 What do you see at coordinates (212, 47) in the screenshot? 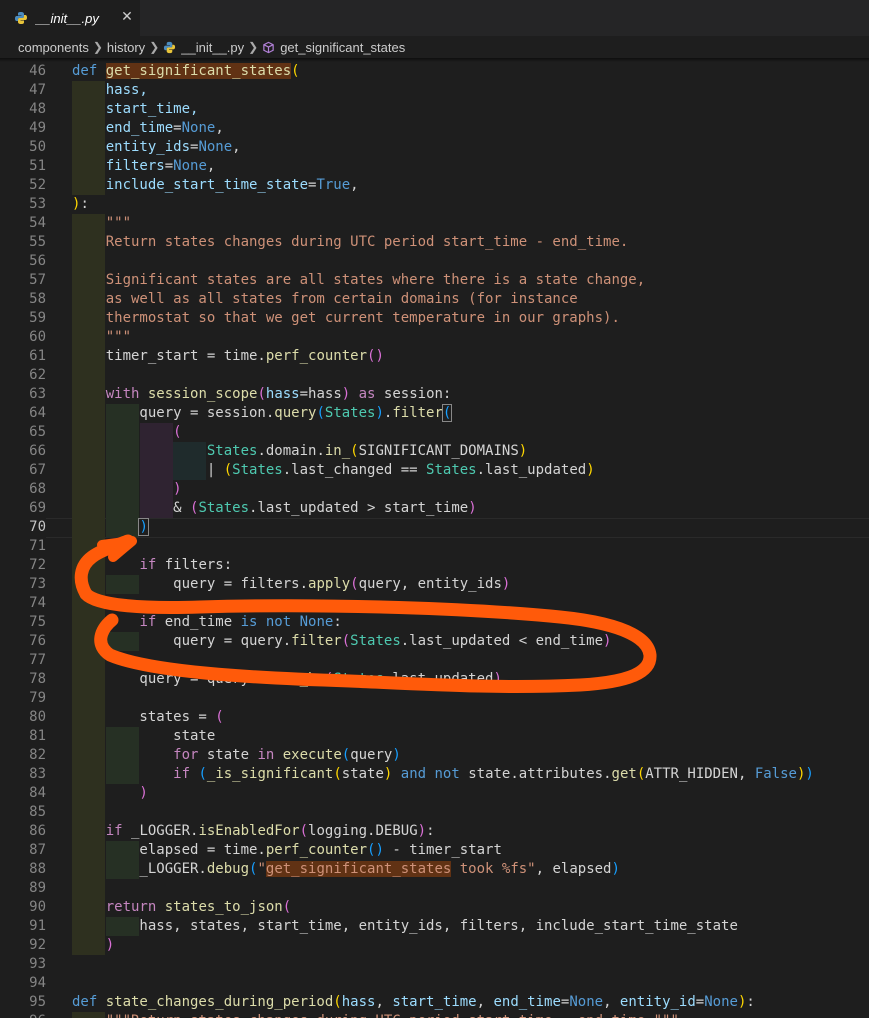
I see `breadcrumb-item-file: __init__.py` at bounding box center [212, 47].